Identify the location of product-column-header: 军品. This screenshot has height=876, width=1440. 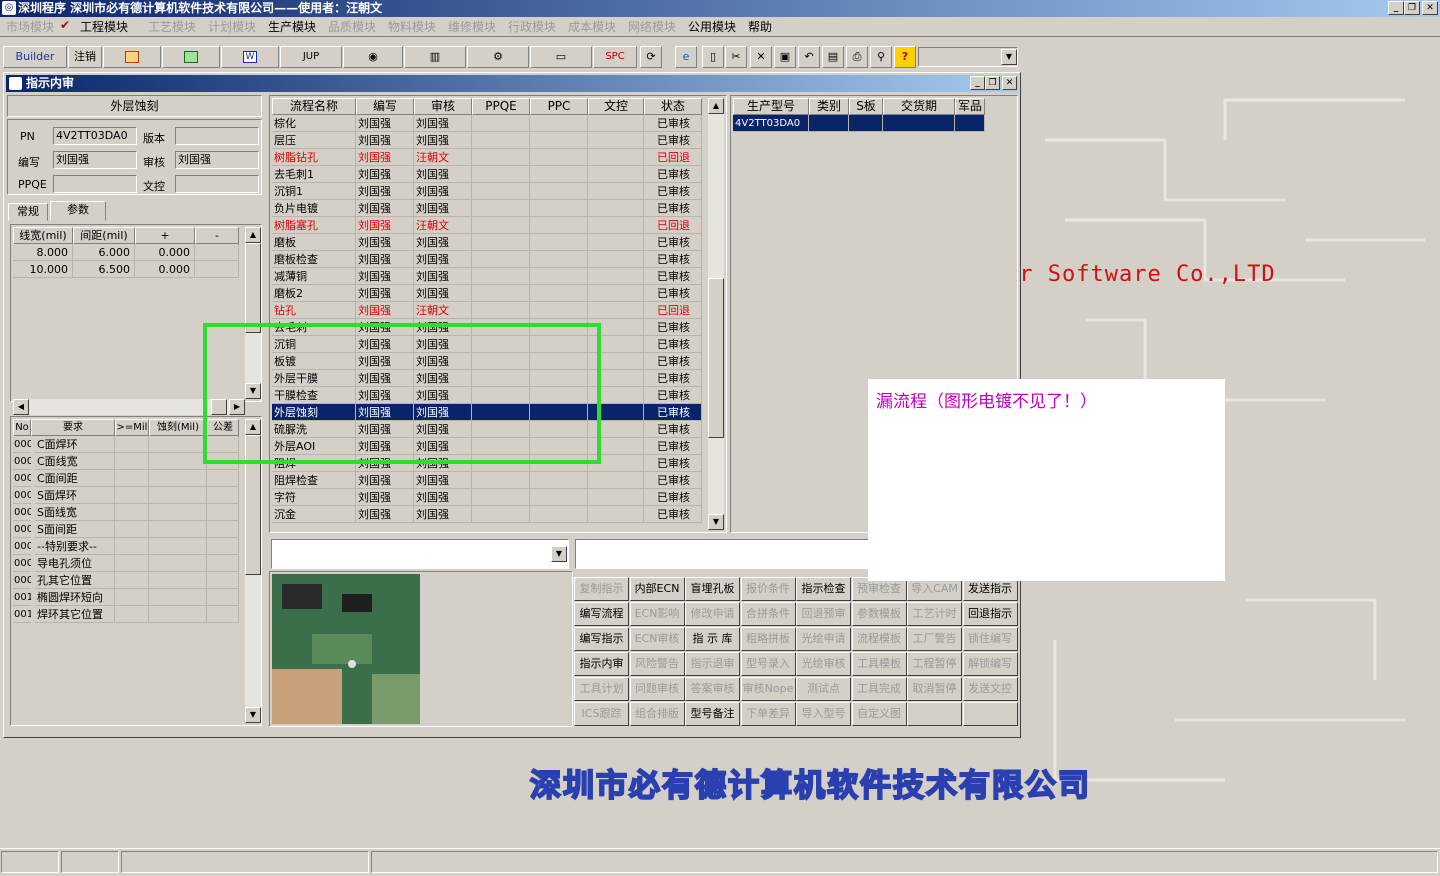
(970, 106).